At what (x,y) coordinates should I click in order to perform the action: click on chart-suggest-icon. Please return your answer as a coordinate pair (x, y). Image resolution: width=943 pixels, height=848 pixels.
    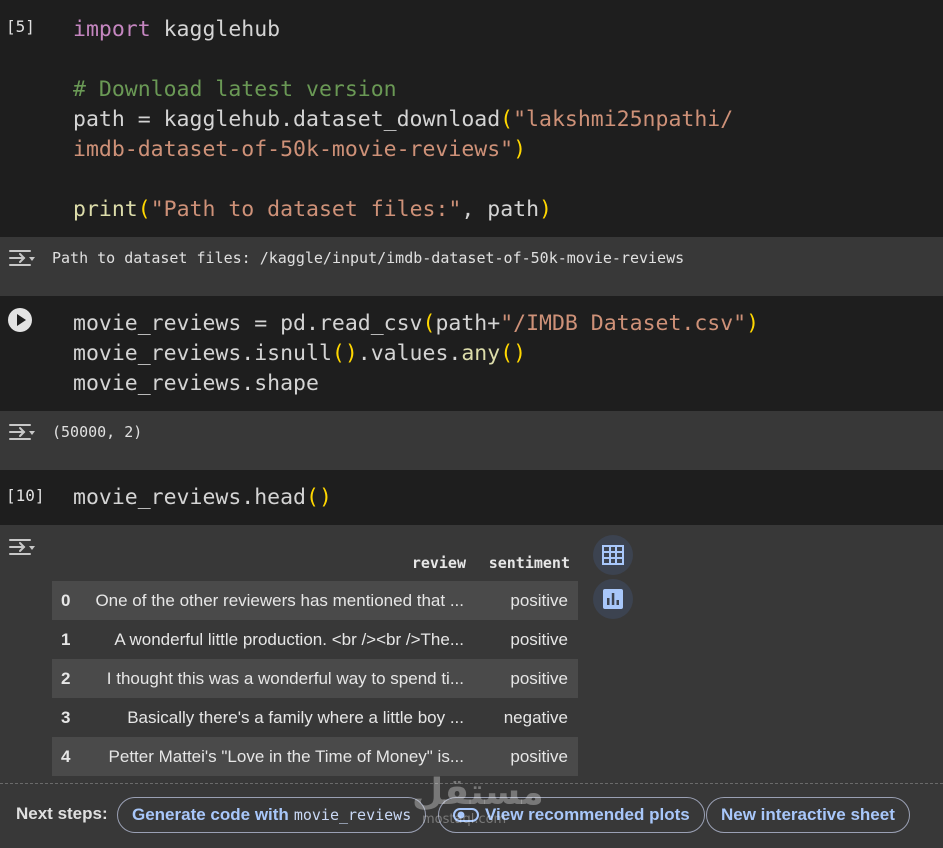
    Looking at the image, I should click on (613, 599).